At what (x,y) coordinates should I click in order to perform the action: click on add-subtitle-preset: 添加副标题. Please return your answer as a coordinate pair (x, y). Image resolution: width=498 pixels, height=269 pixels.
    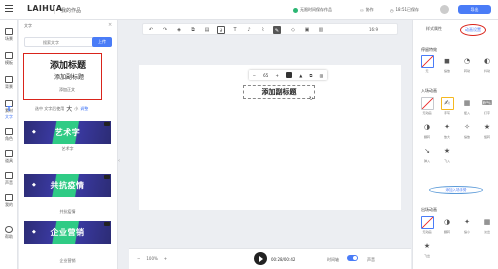
    Looking at the image, I should click on (69, 76).